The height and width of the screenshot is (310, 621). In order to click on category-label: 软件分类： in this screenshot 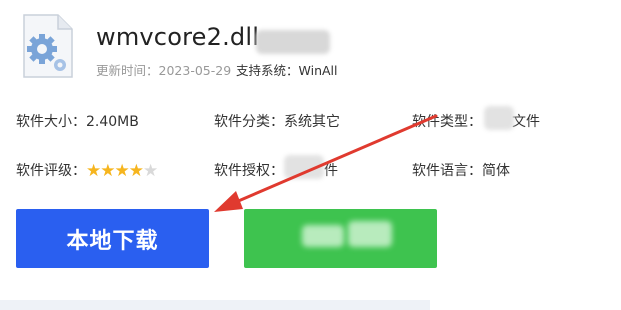, I will do `click(249, 122)`.